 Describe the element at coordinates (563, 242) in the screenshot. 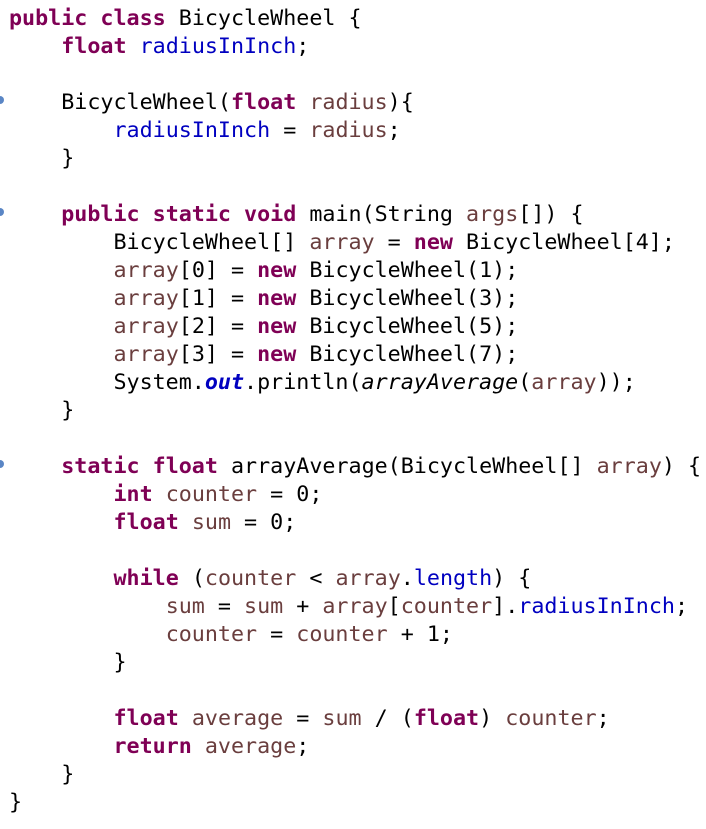

I see `code-text: BicycleWheel[4];` at that location.